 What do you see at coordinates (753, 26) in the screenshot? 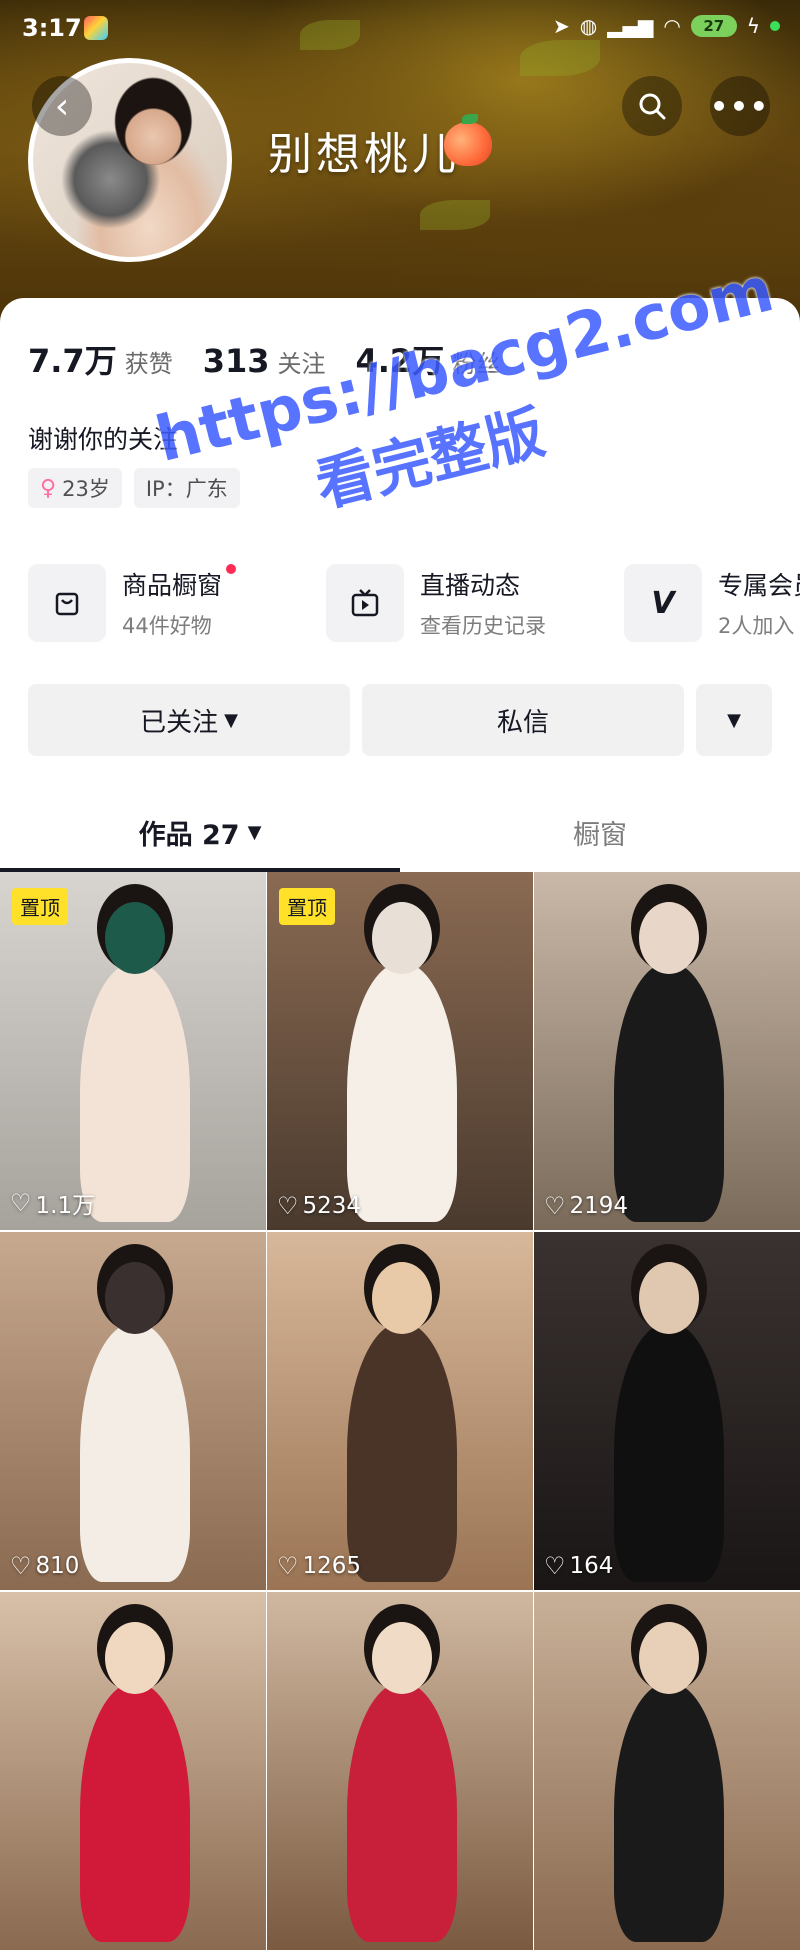
I see `charging-icon: ϟ` at bounding box center [753, 26].